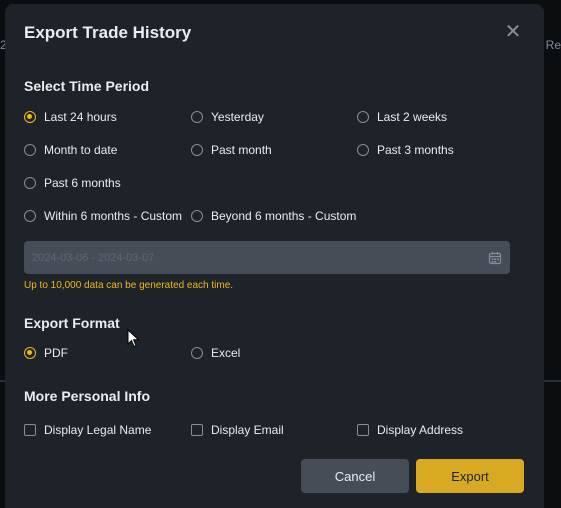 This screenshot has width=561, height=508. I want to click on radio-label: Last 2 weeks, so click(412, 117).